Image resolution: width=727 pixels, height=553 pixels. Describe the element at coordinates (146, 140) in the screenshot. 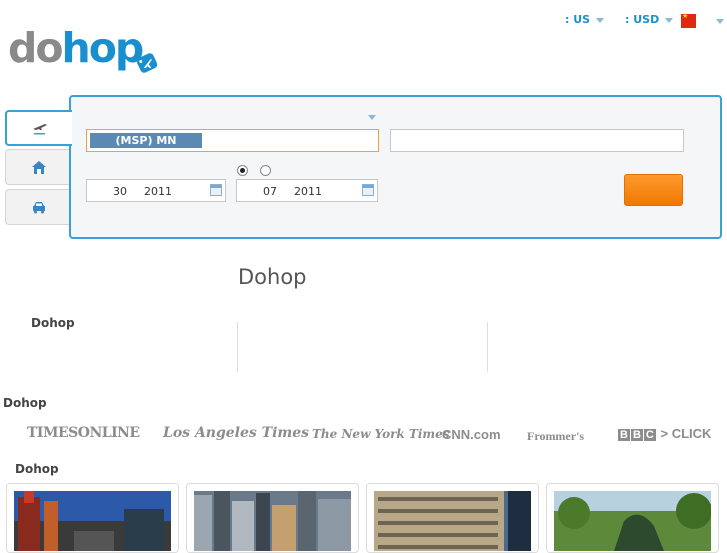

I see `from-airport-value: (MSP) MN` at that location.